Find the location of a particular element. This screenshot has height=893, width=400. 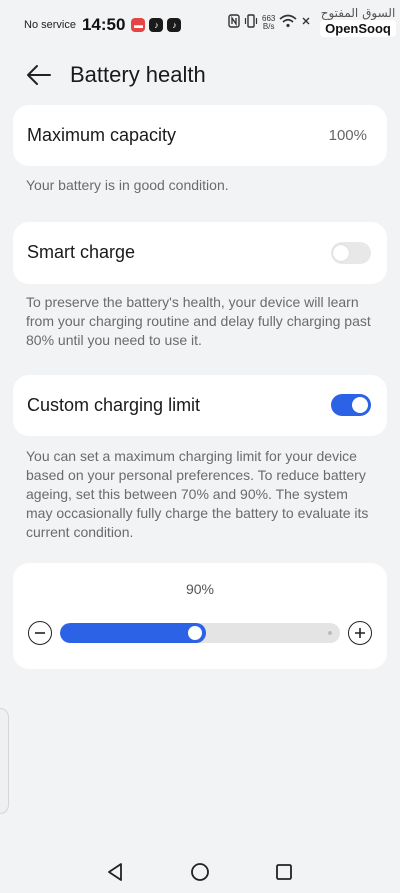

page-header: Battery health is located at coordinates (200, 74).